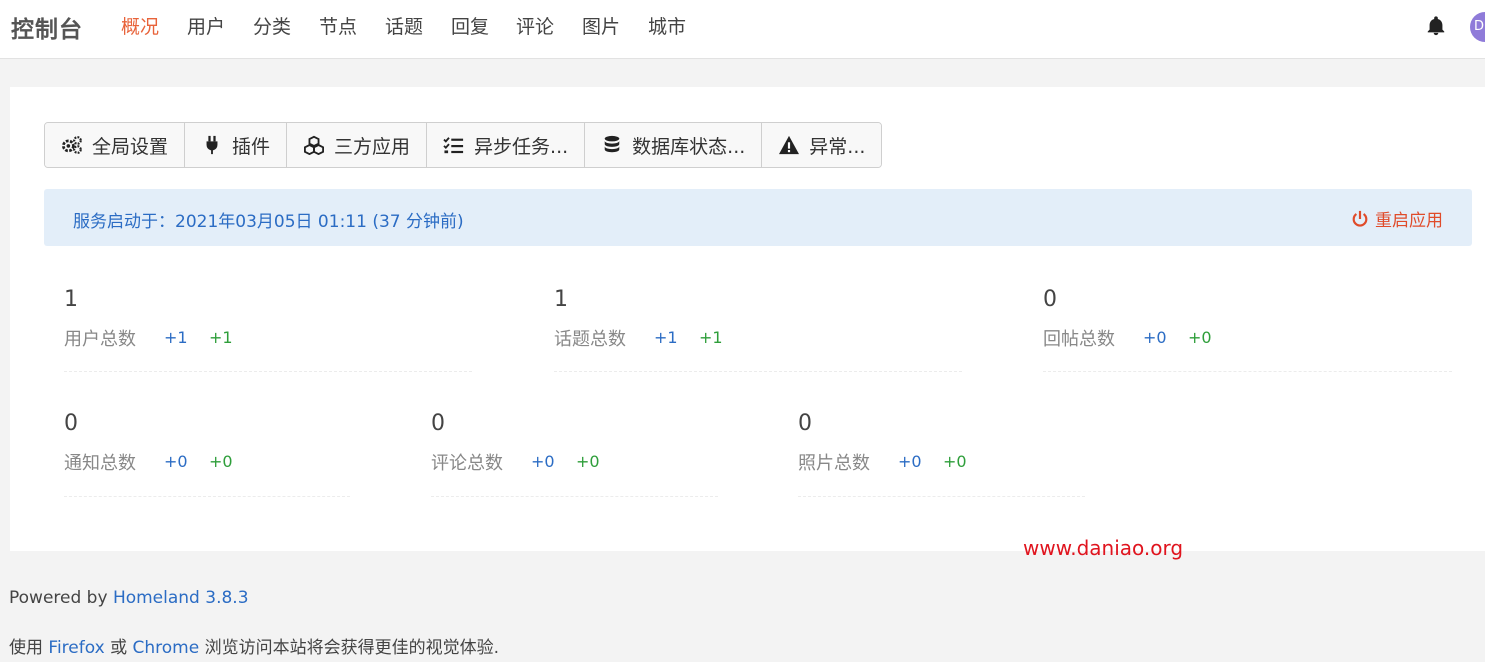  I want to click on stat-label: 评论总数, so click(467, 463).